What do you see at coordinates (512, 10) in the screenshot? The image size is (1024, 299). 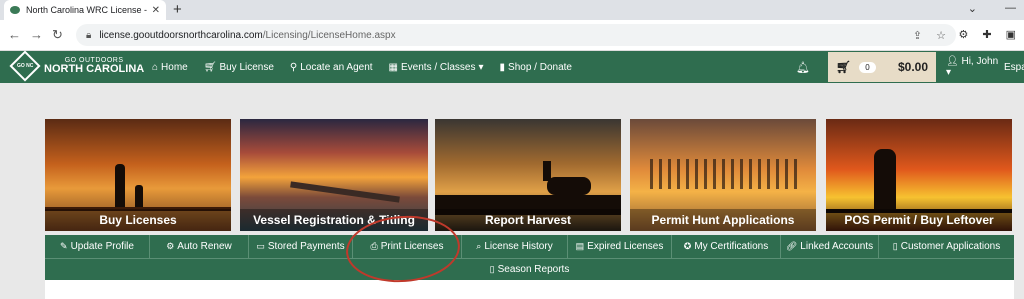 I see `browser-tab-strip: North Carolina WRC License - Lic ✕ + ⌄ —` at bounding box center [512, 10].